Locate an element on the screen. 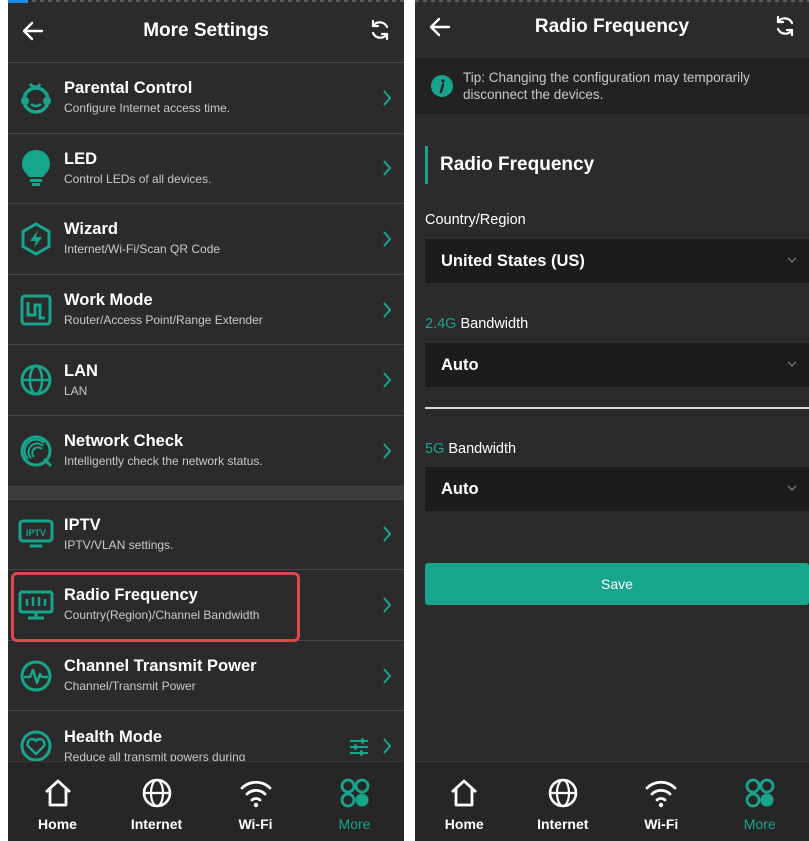 This screenshot has width=809, height=841. bulb-icon is located at coordinates (36, 168).